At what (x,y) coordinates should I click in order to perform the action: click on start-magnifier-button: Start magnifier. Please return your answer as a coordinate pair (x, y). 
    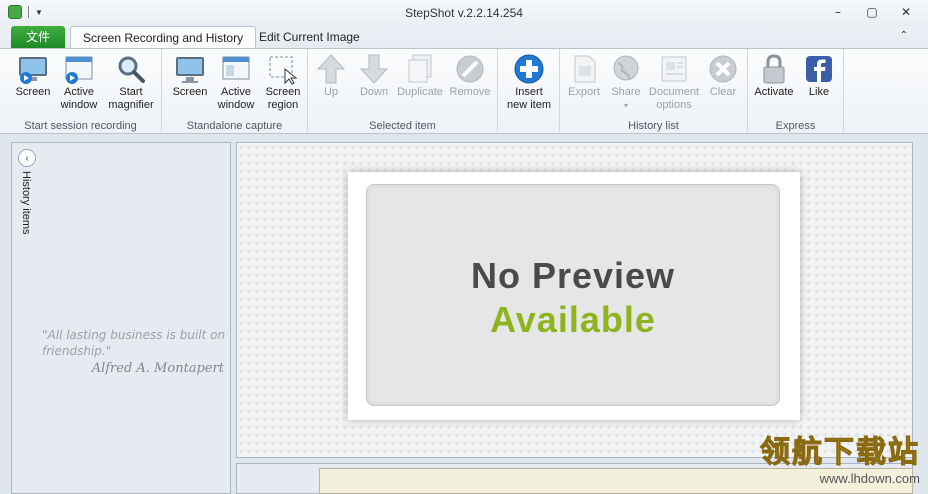
    Looking at the image, I should click on (131, 82).